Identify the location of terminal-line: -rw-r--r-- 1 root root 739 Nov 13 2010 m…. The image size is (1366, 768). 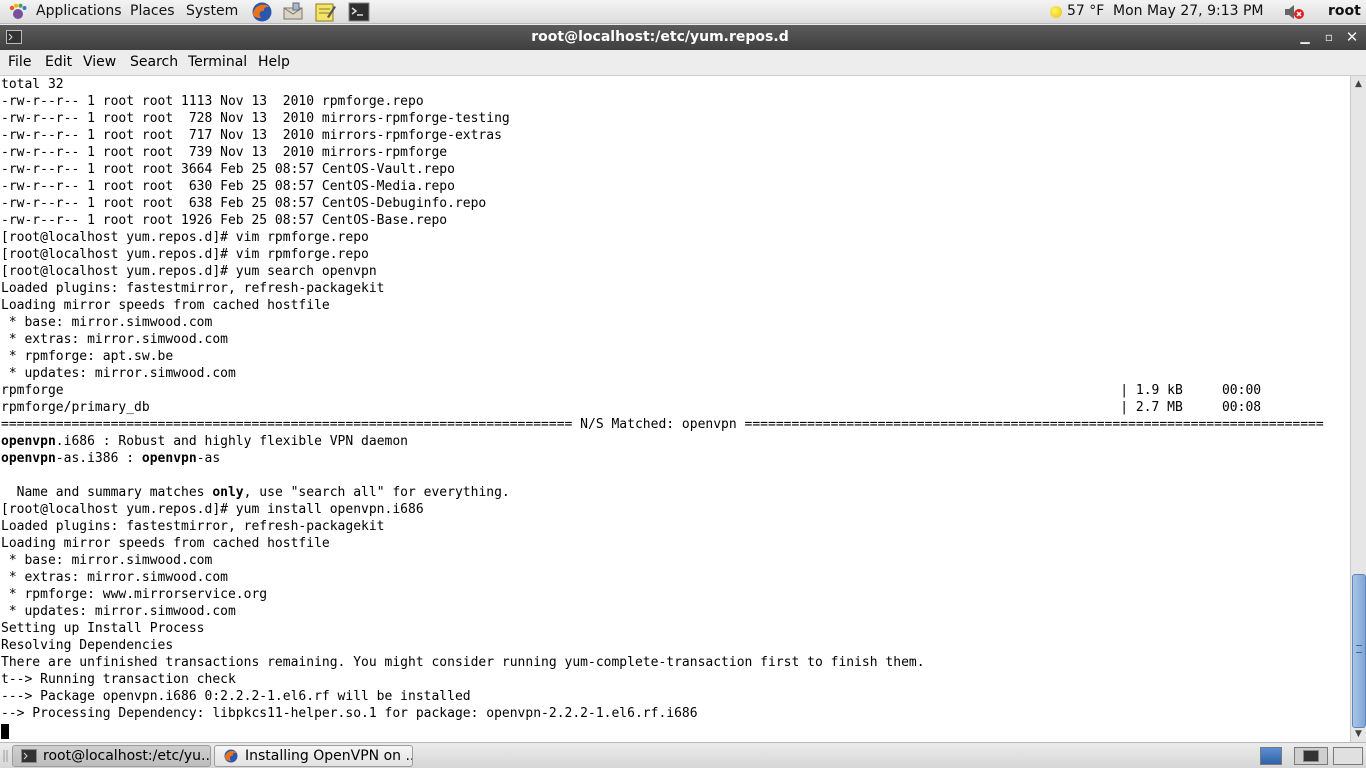
(224, 152).